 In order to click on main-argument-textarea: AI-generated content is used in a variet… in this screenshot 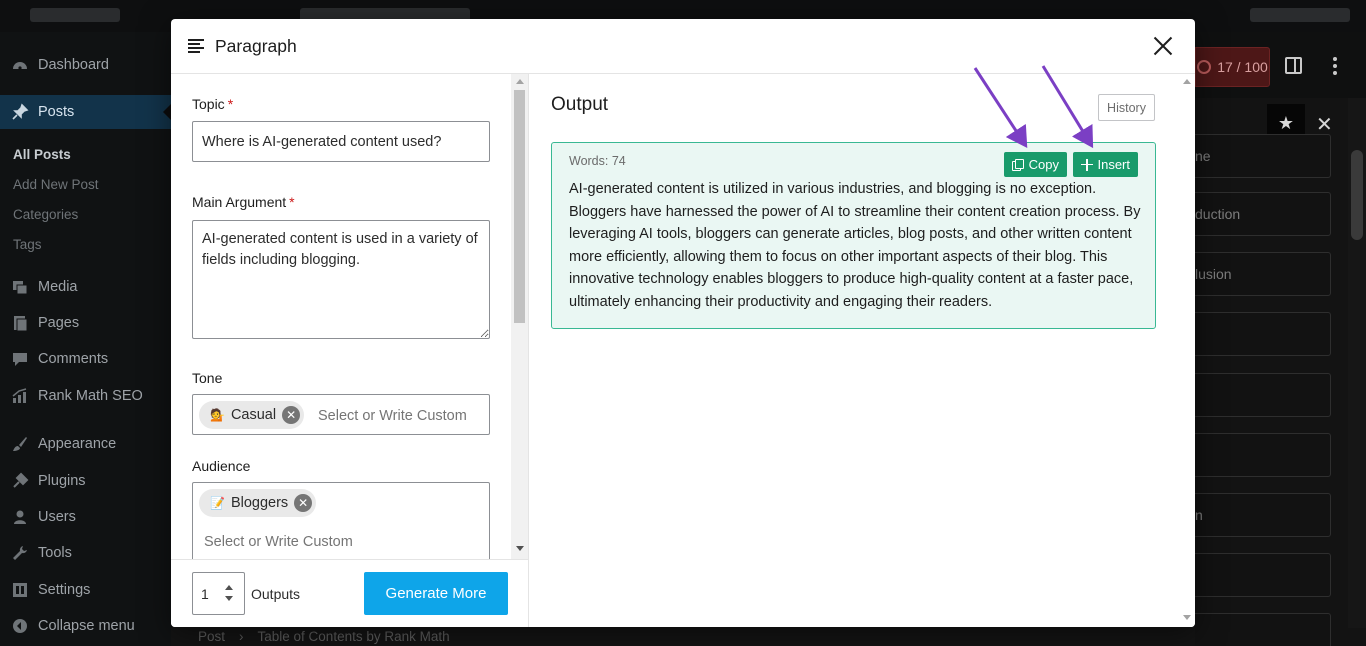, I will do `click(341, 279)`.